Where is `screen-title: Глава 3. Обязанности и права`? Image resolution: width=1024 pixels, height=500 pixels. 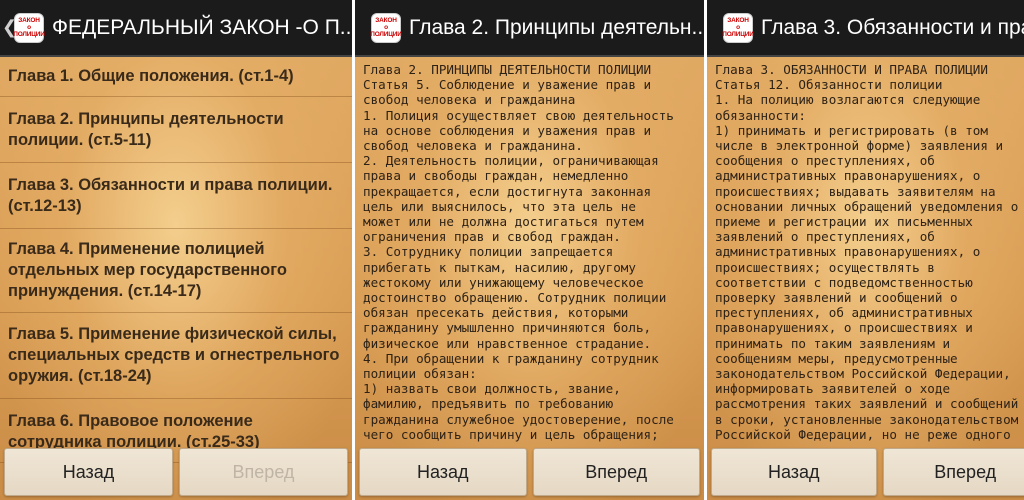 screen-title: Глава 3. Обязанности и права is located at coordinates (892, 27).